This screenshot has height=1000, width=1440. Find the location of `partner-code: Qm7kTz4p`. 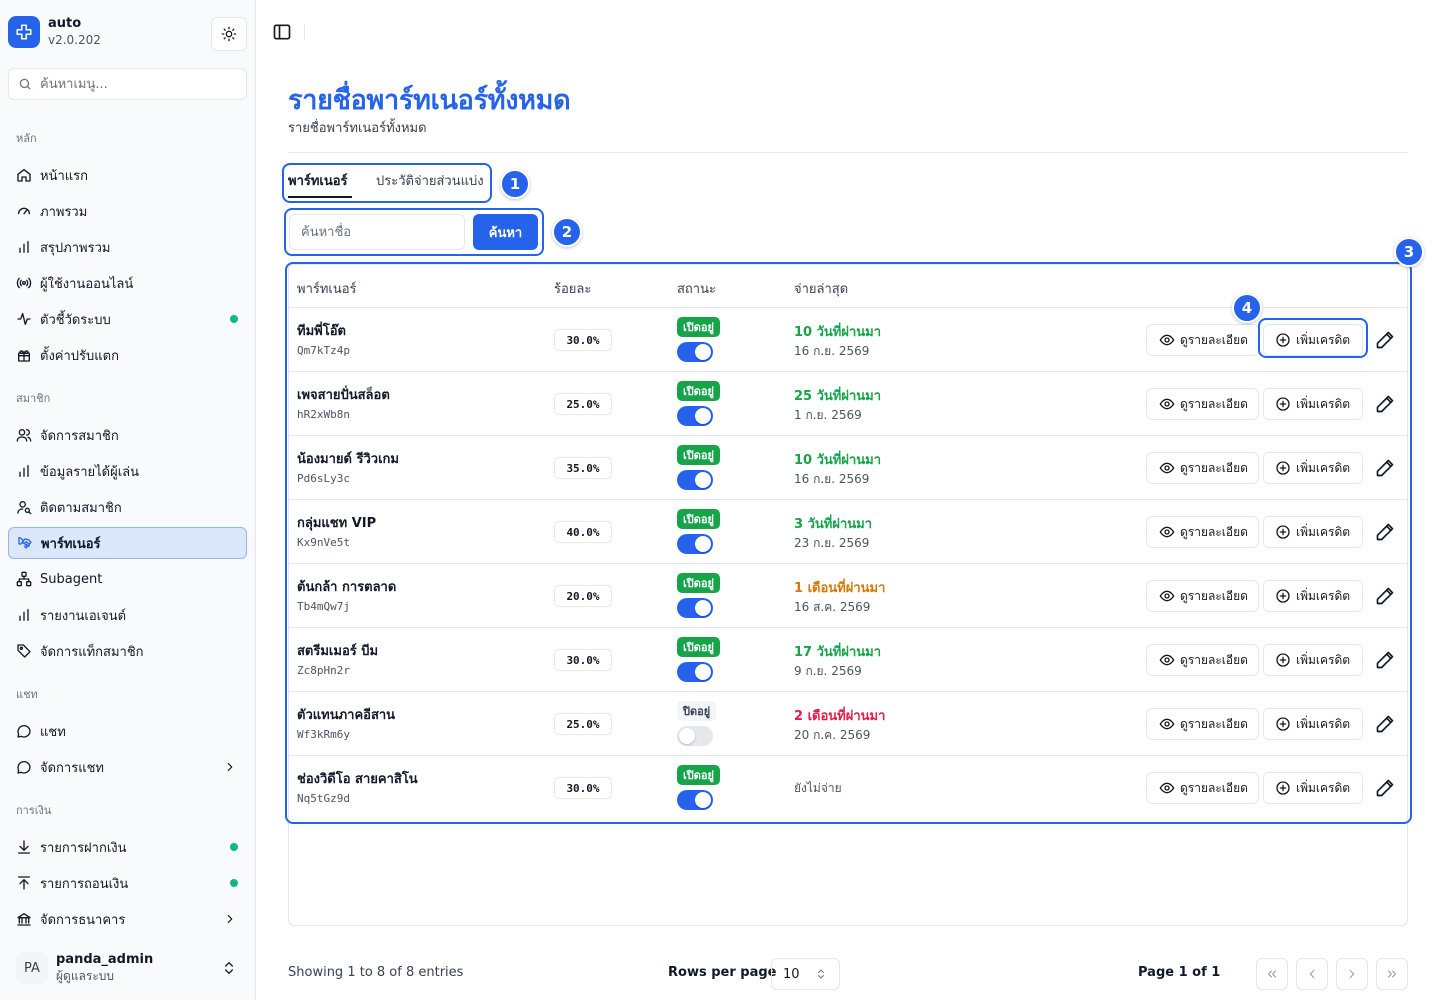

partner-code: Qm7kTz4p is located at coordinates (323, 350).